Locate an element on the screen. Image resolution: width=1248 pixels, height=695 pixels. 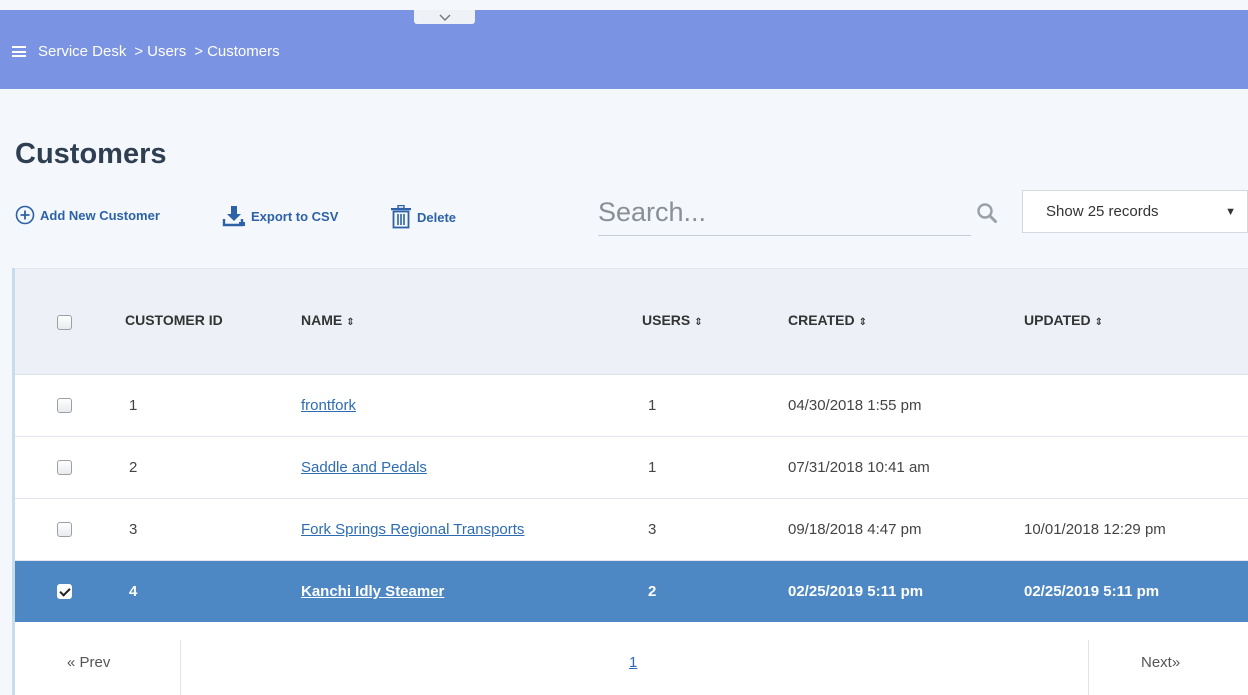
column-updated-label: UPDATED is located at coordinates (1057, 320).